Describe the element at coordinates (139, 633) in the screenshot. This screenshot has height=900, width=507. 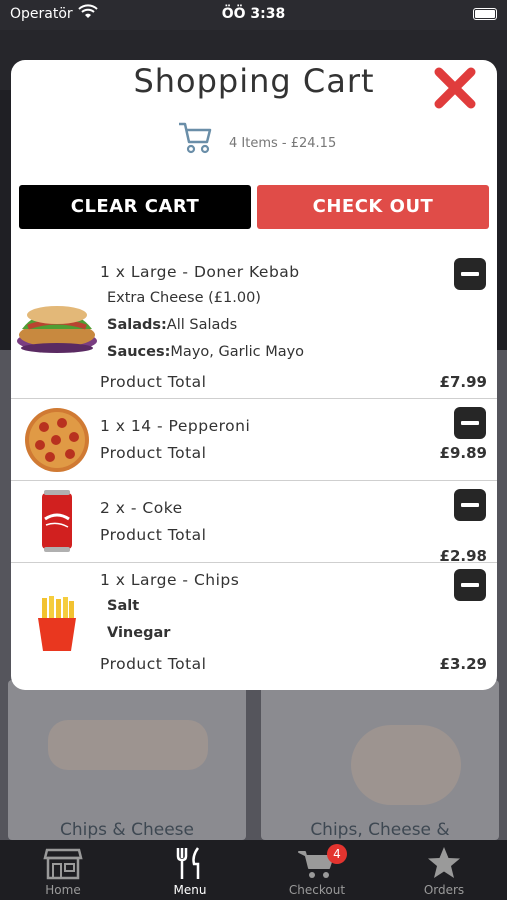
I see `item-option: Vinegar` at that location.